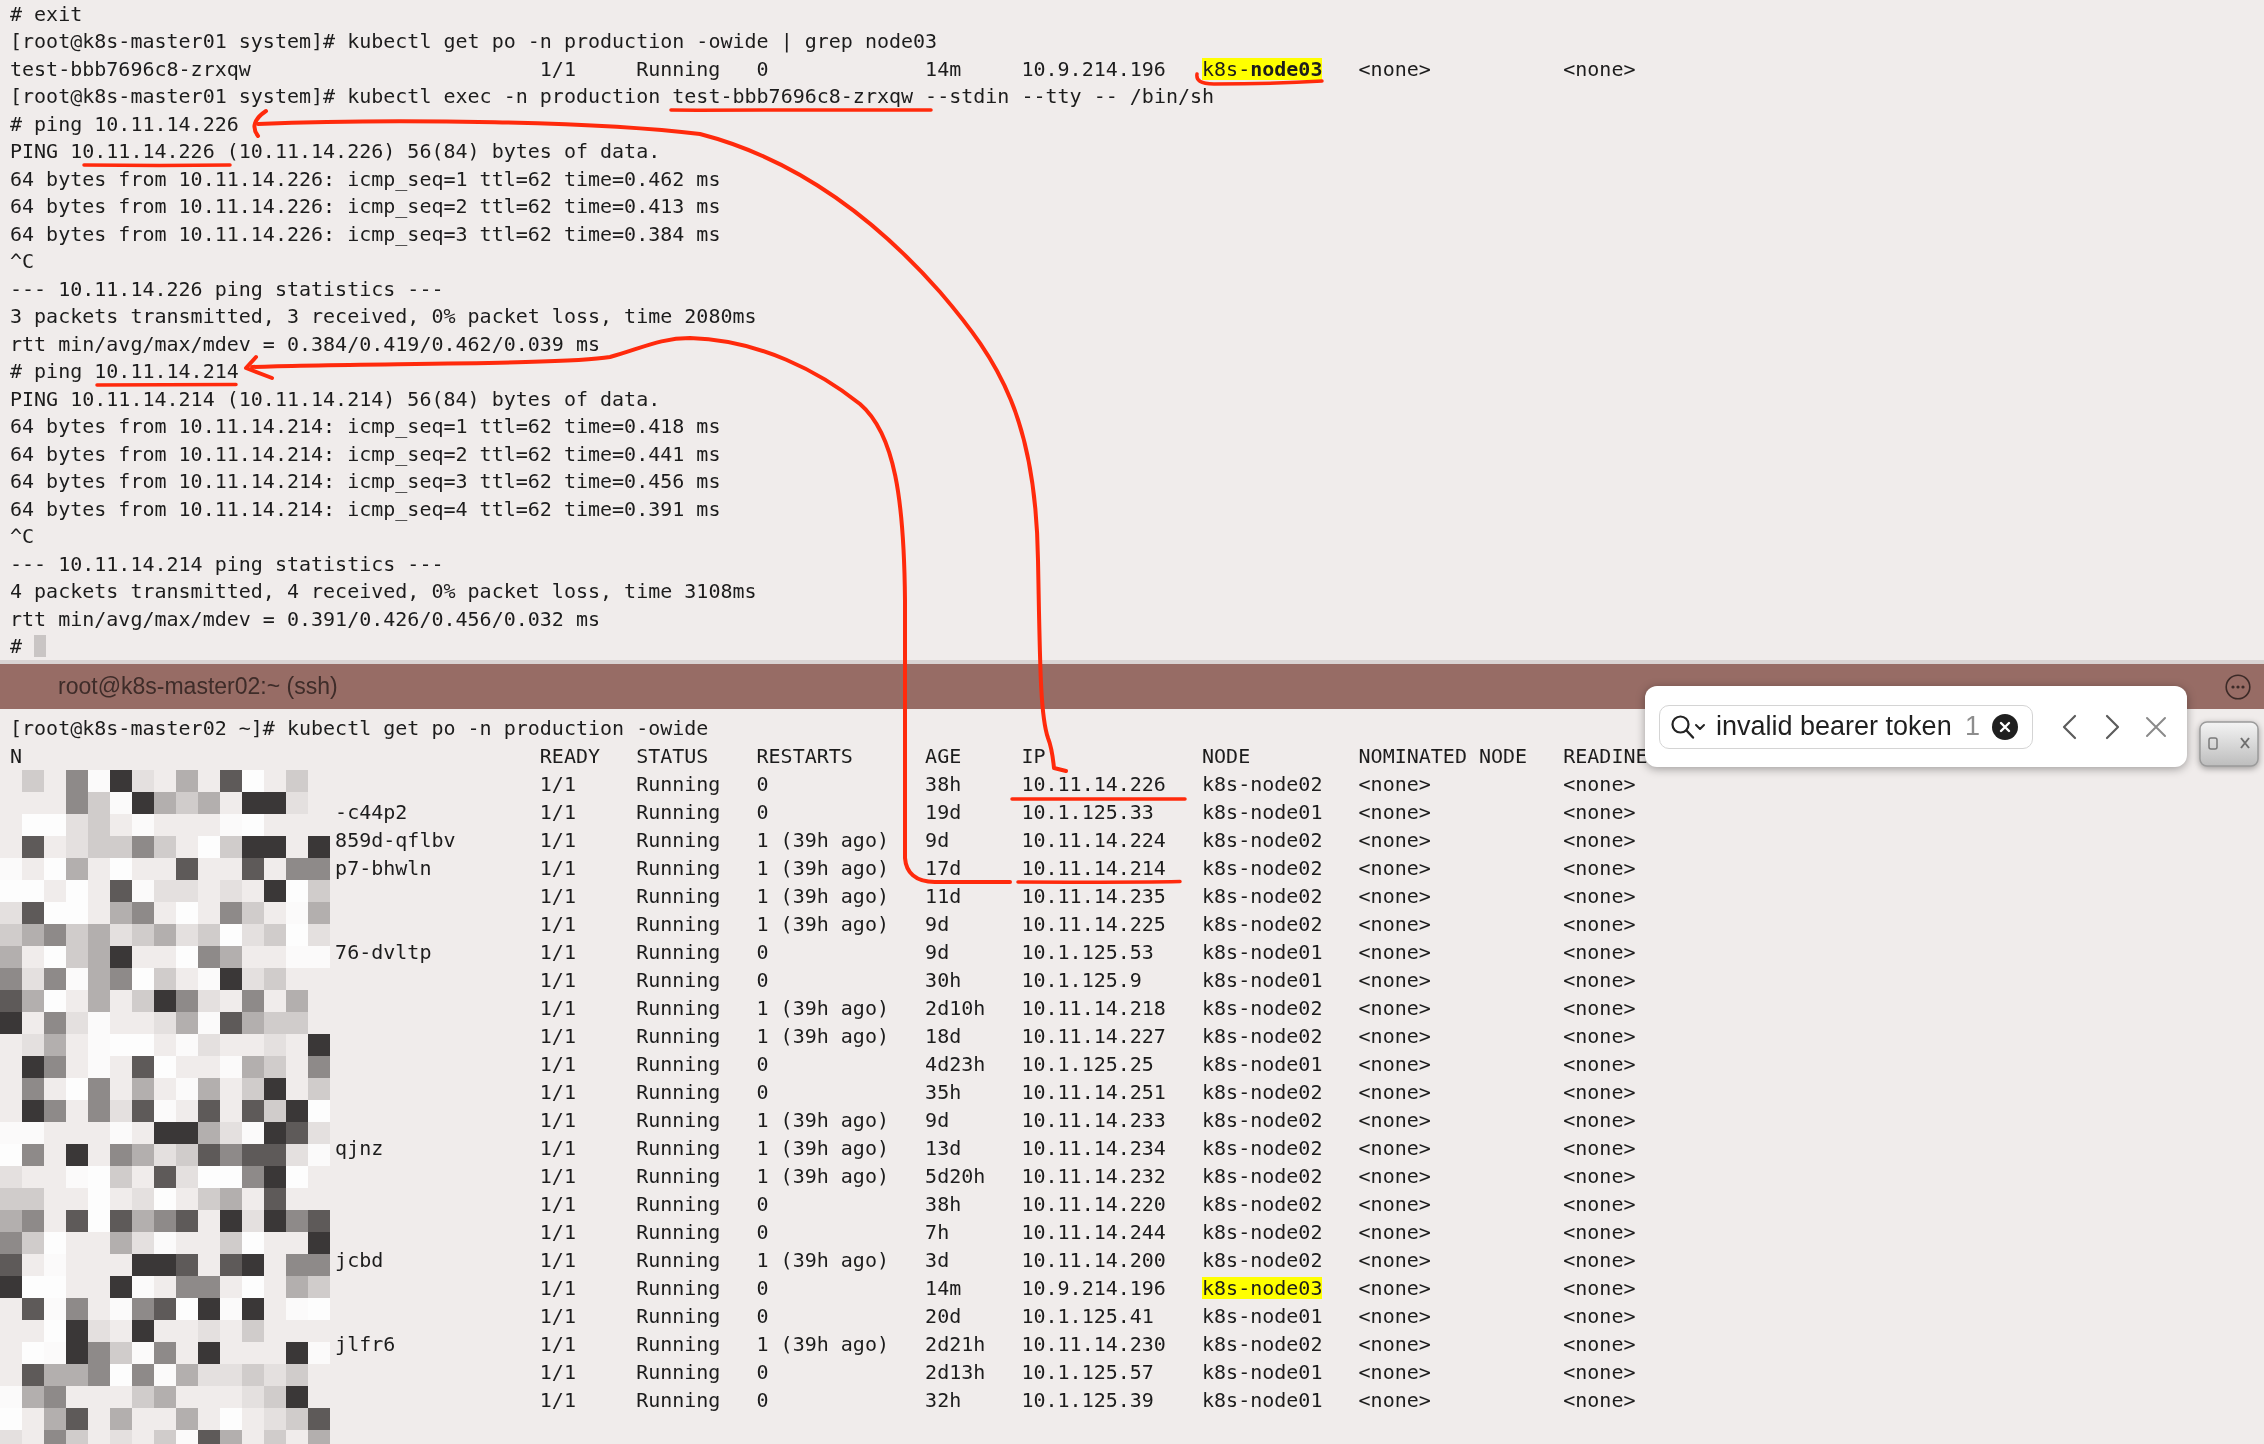 This screenshot has height=1444, width=2264. Describe the element at coordinates (937, 1260) in the screenshot. I see `table-cell: 3d` at that location.